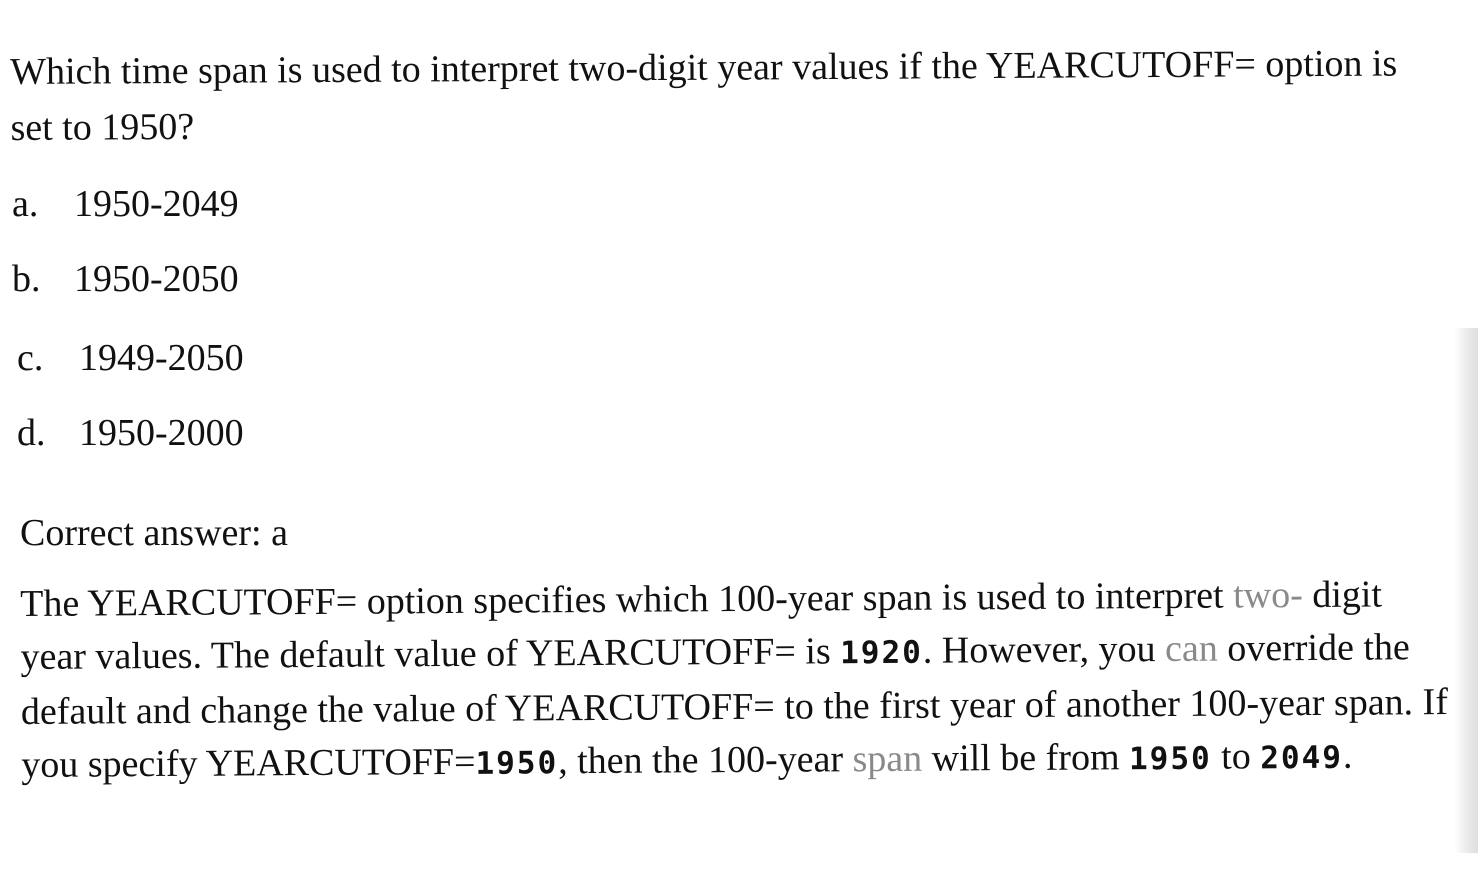  What do you see at coordinates (887, 759) in the screenshot?
I see `explanation-text-faded: span` at bounding box center [887, 759].